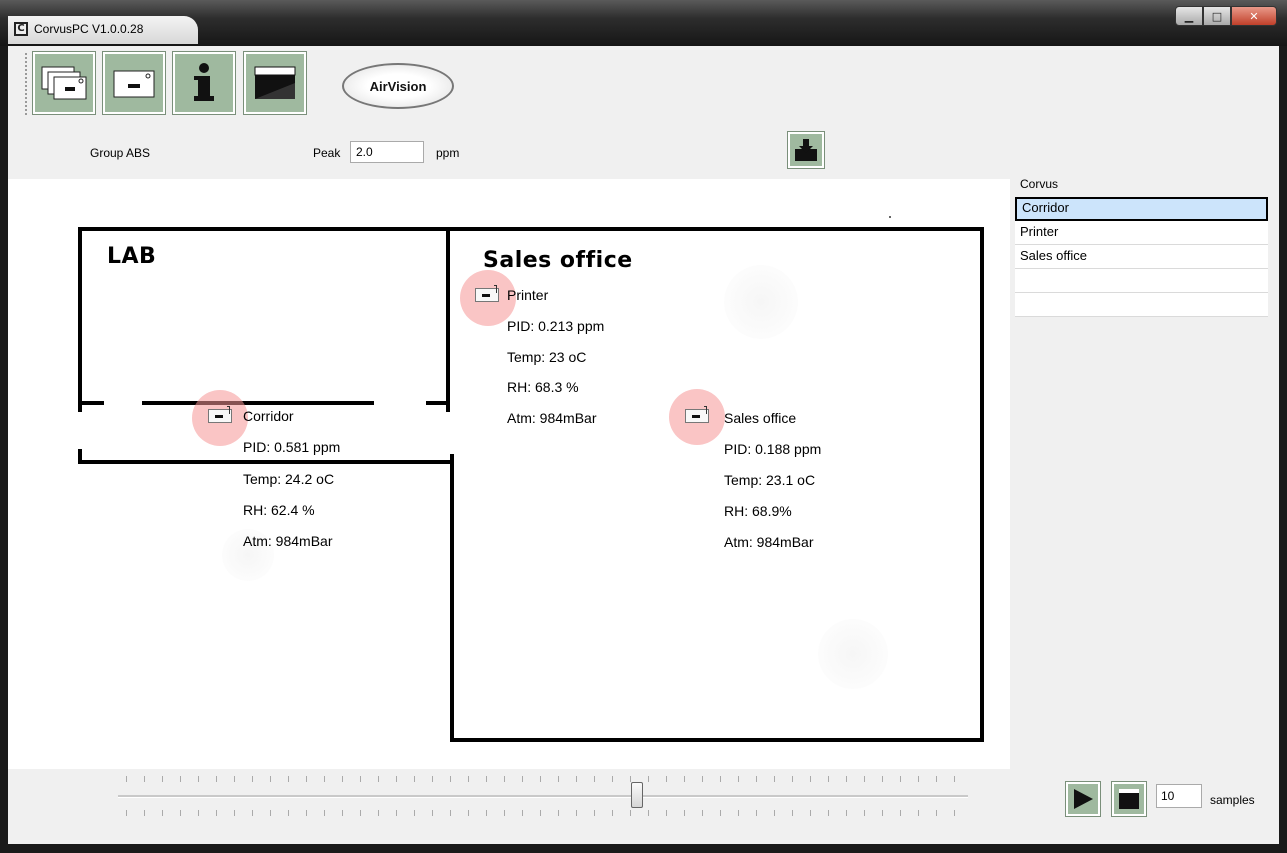 The height and width of the screenshot is (853, 1287). Describe the element at coordinates (1141, 233) in the screenshot. I see `list-item-printer: Printer` at that location.